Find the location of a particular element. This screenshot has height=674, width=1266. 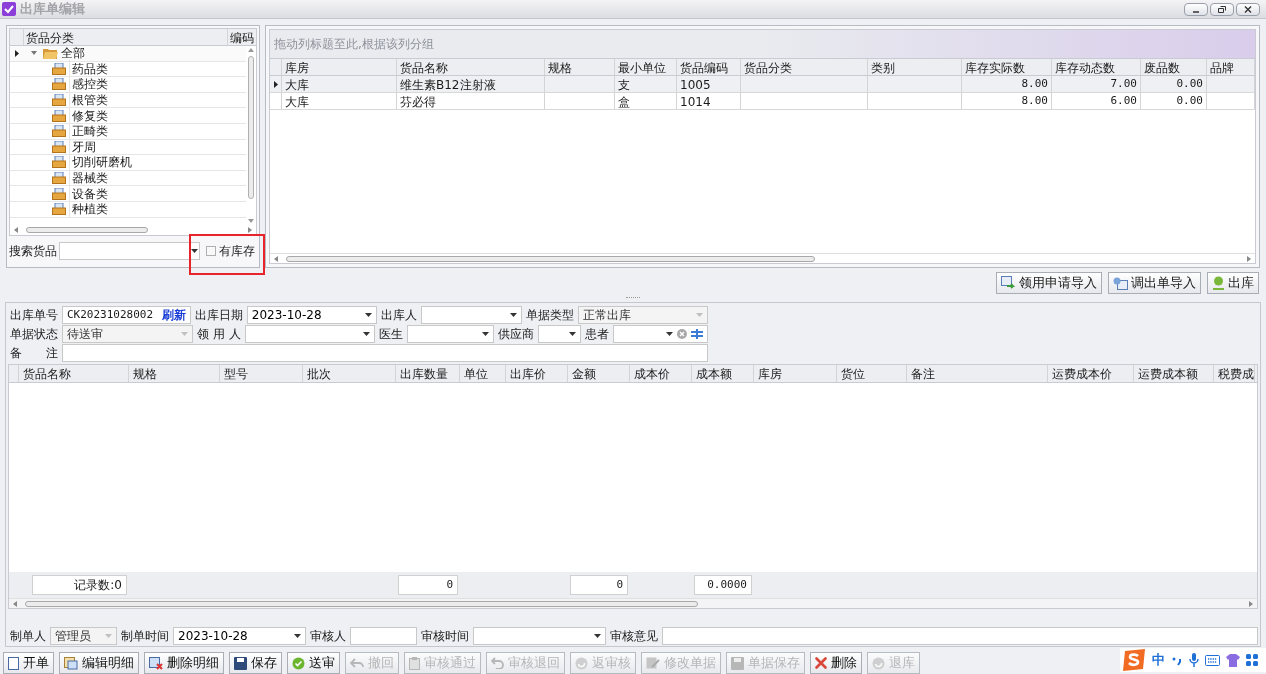

column-header: 库存实际数 is located at coordinates (1007, 67).